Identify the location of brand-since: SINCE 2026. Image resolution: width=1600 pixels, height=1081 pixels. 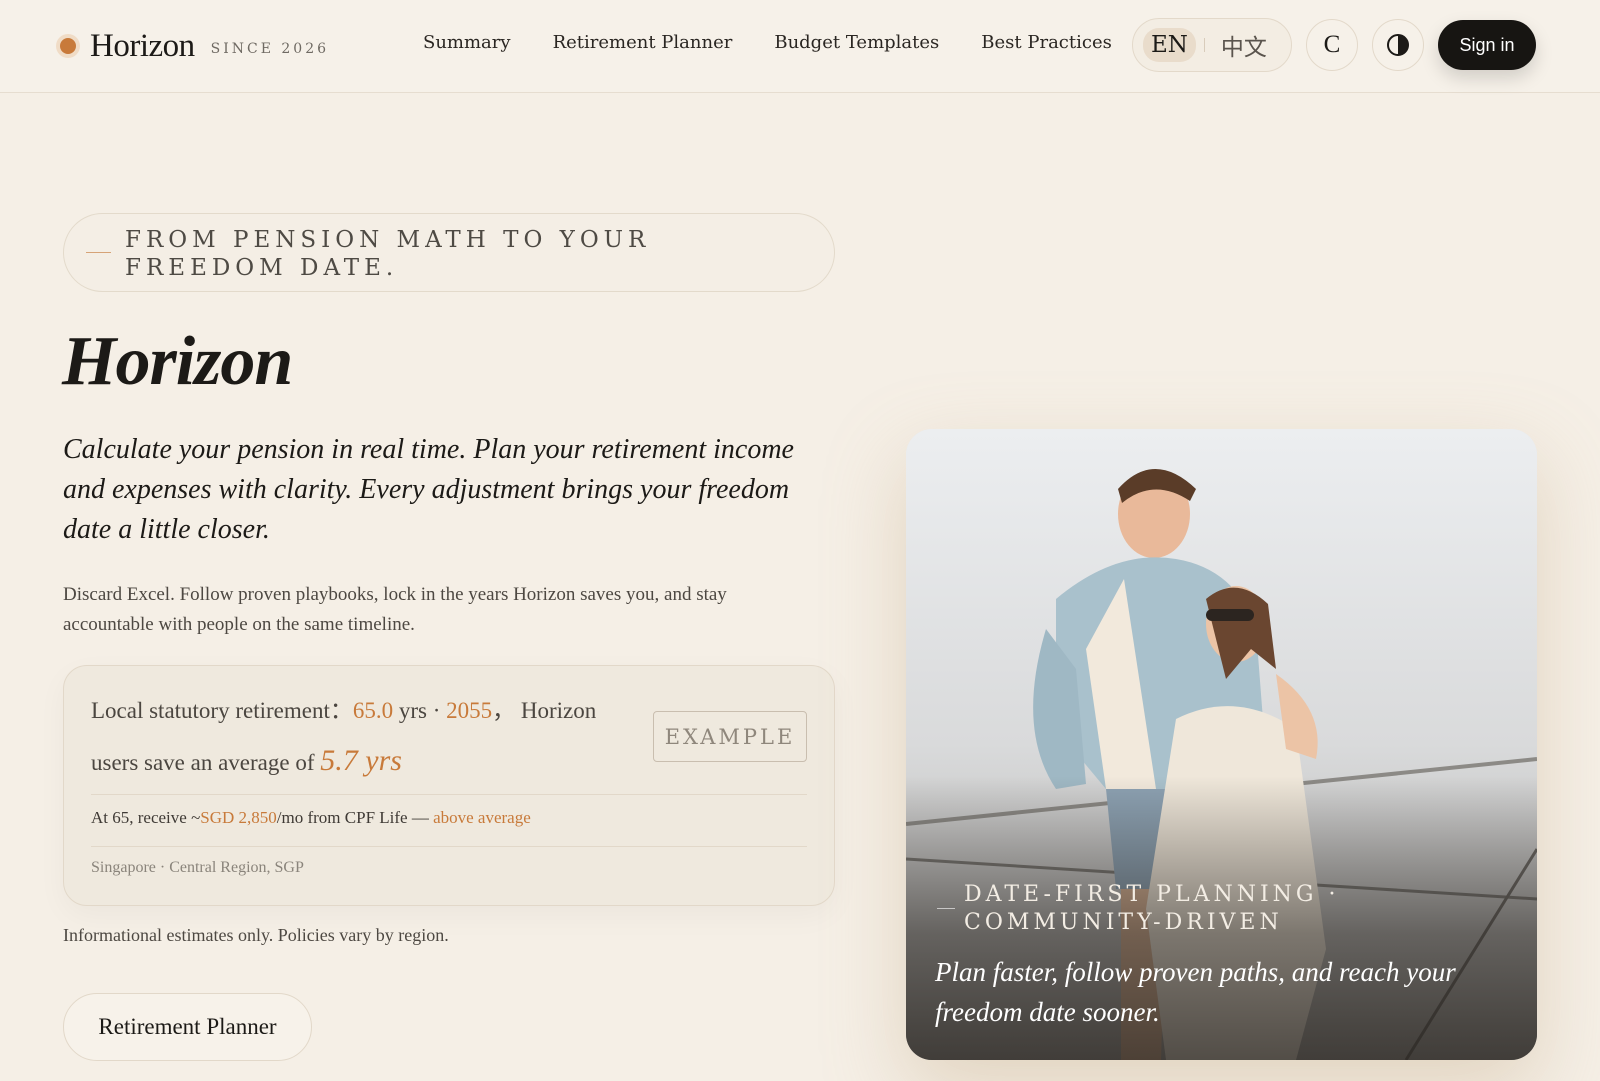
(270, 49).